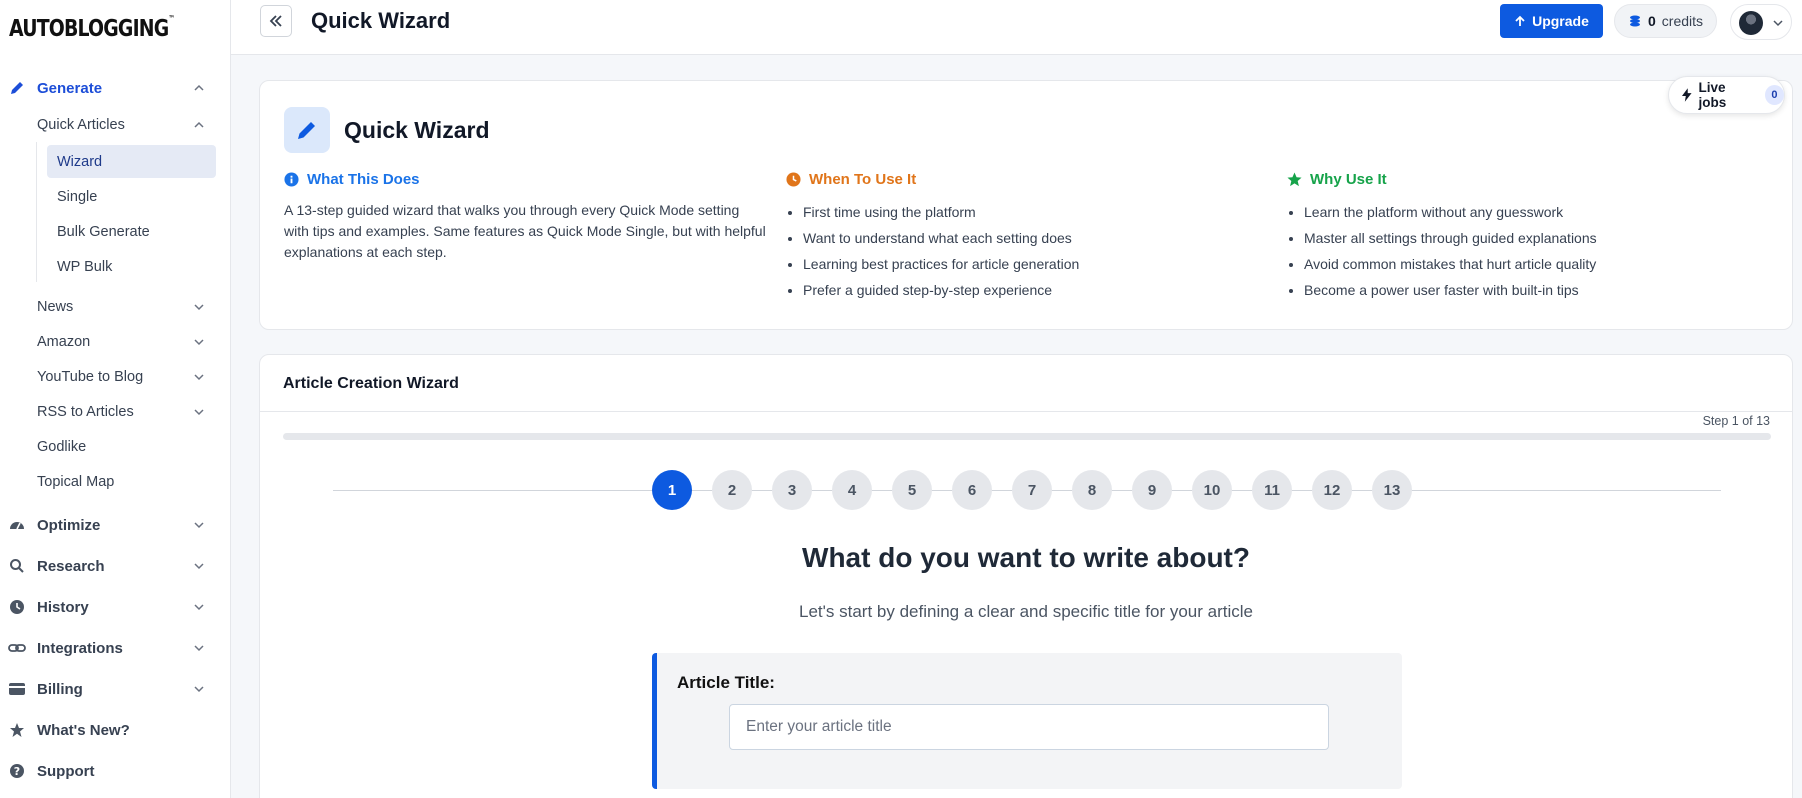 The height and width of the screenshot is (798, 1802). I want to click on info-title: Quick Wizard, so click(417, 130).